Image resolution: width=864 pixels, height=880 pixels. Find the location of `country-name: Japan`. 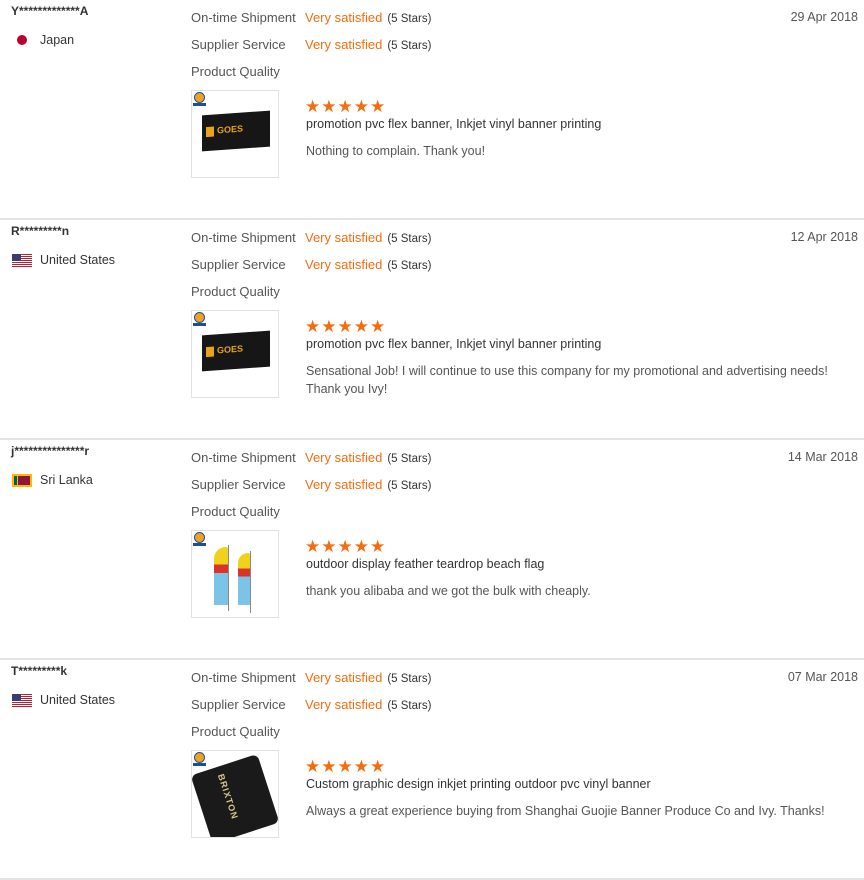

country-name: Japan is located at coordinates (57, 40).